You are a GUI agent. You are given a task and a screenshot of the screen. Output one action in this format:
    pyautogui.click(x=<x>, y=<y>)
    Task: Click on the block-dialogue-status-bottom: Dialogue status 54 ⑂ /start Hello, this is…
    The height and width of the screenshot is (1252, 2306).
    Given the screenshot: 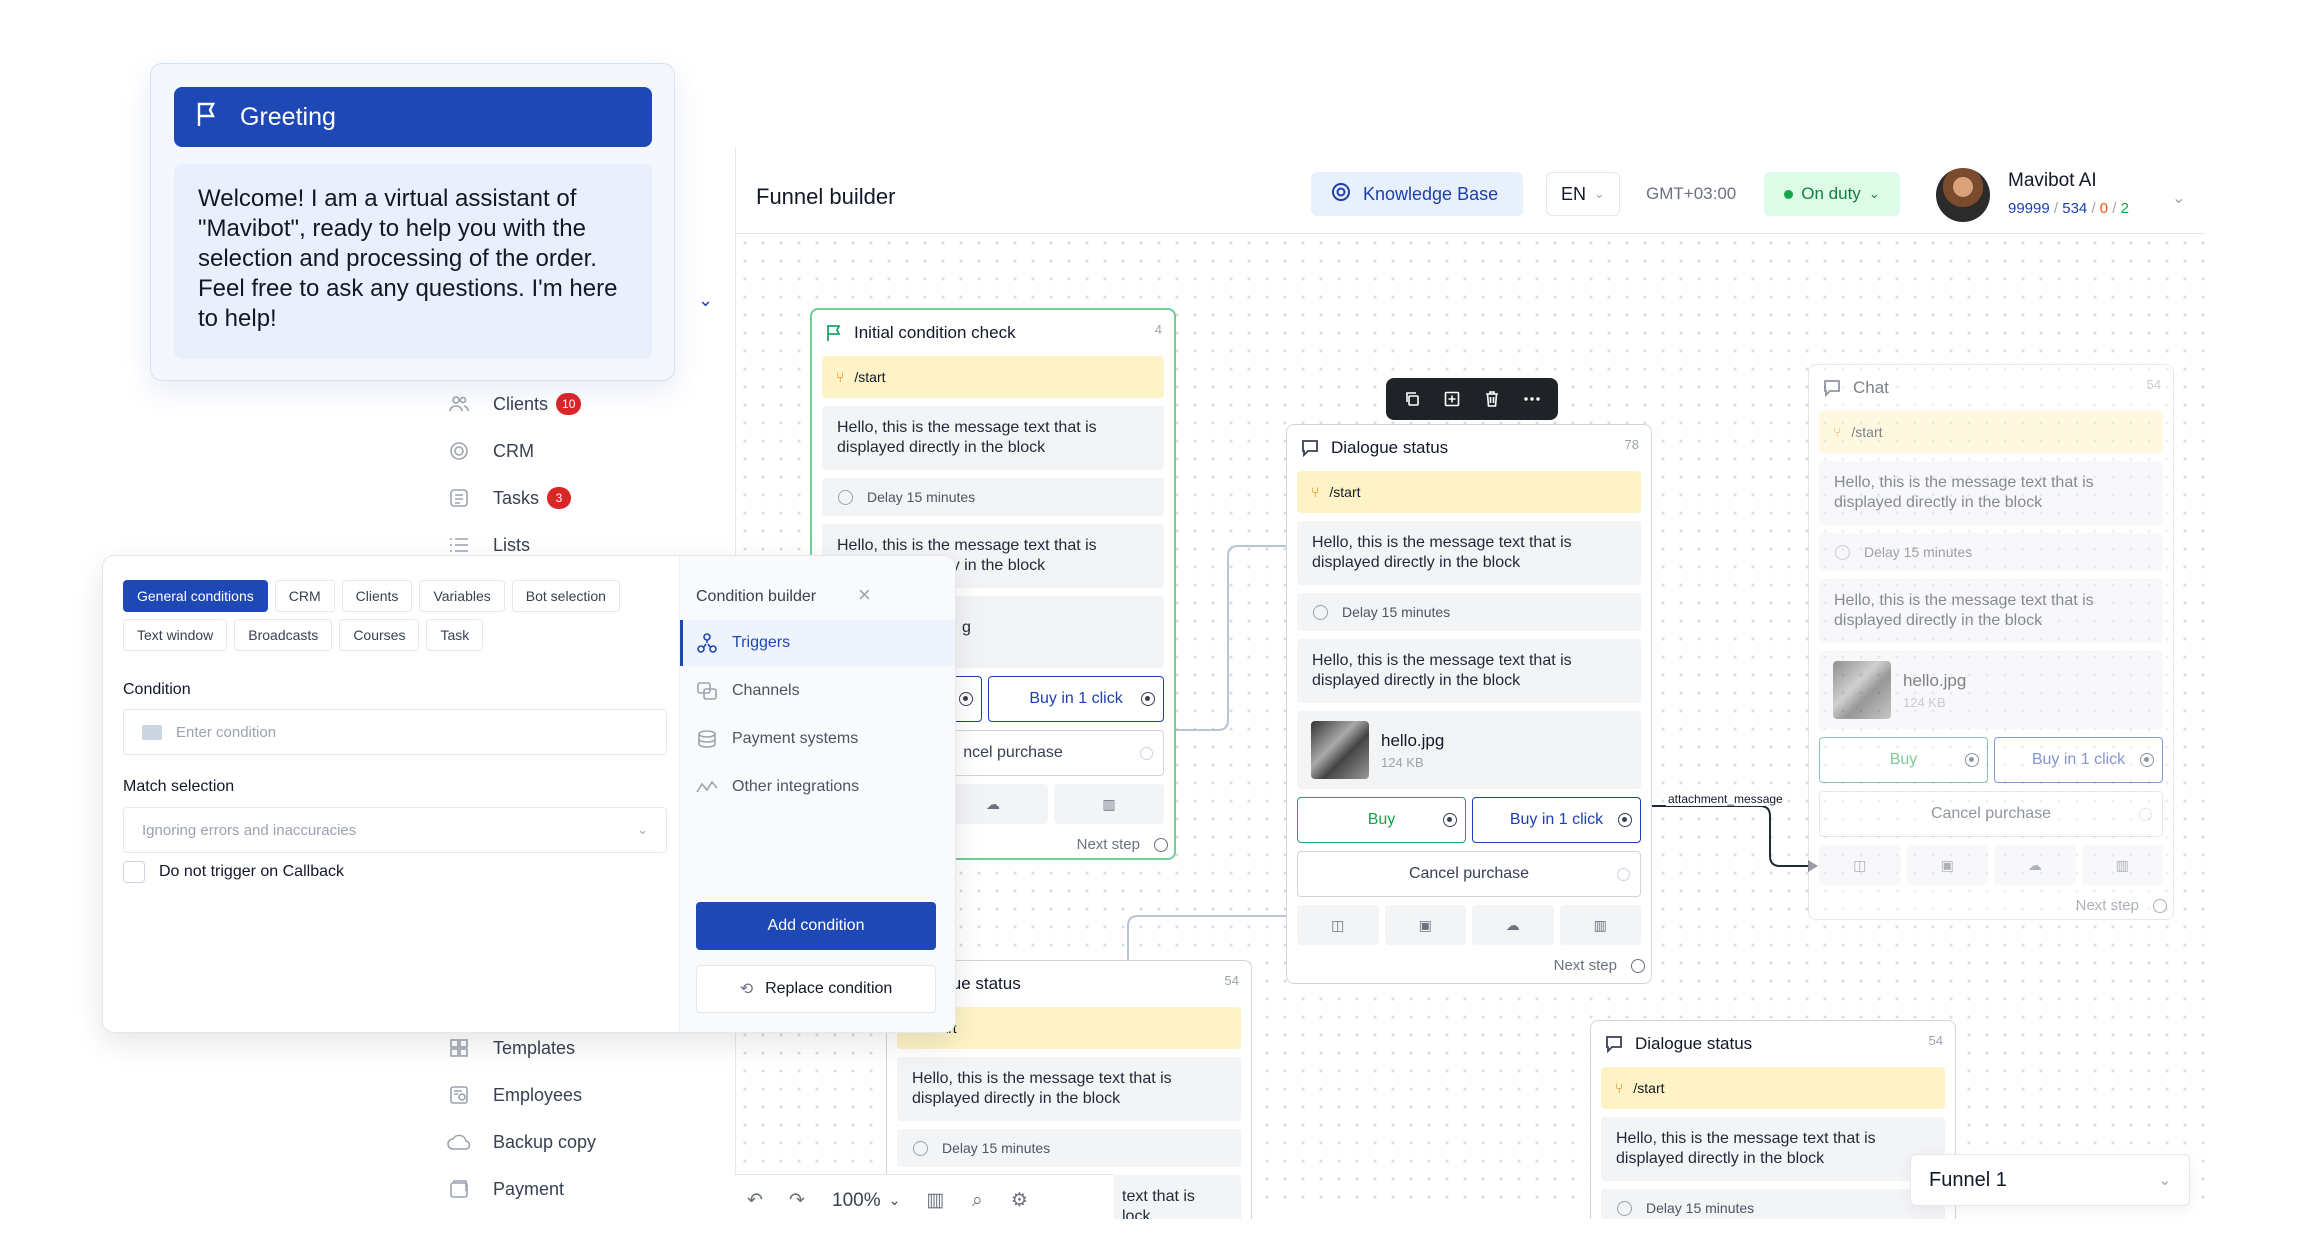 What is the action you would take?
    pyautogui.click(x=1773, y=1136)
    